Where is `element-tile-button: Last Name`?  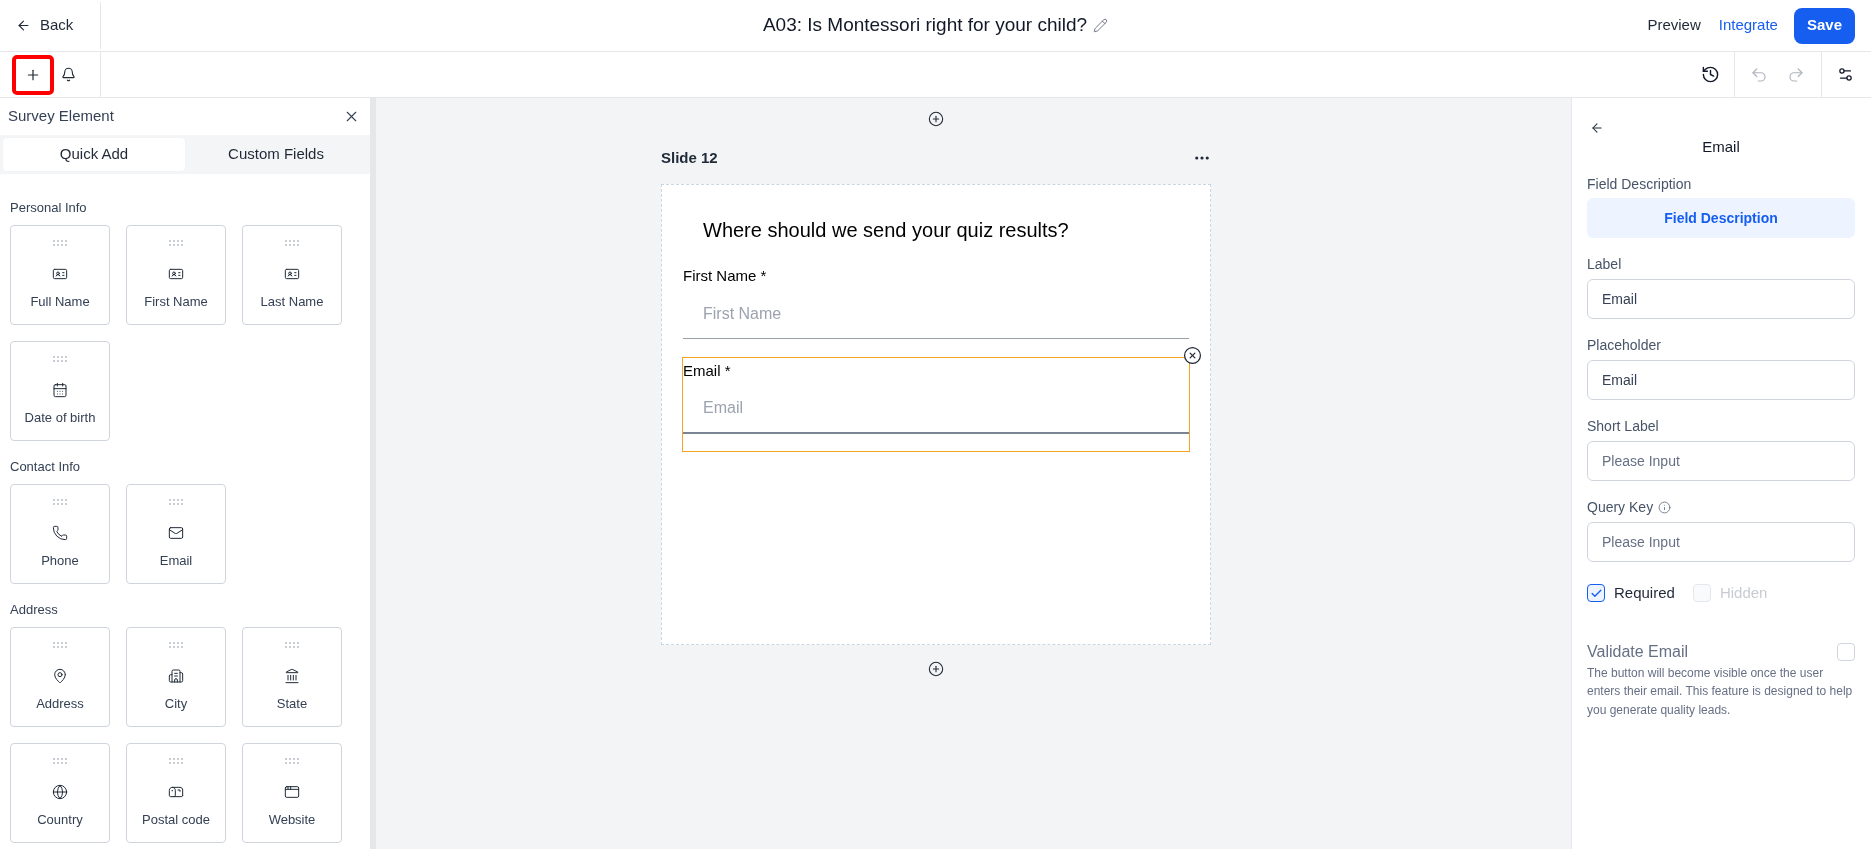
element-tile-button: Last Name is located at coordinates (292, 275).